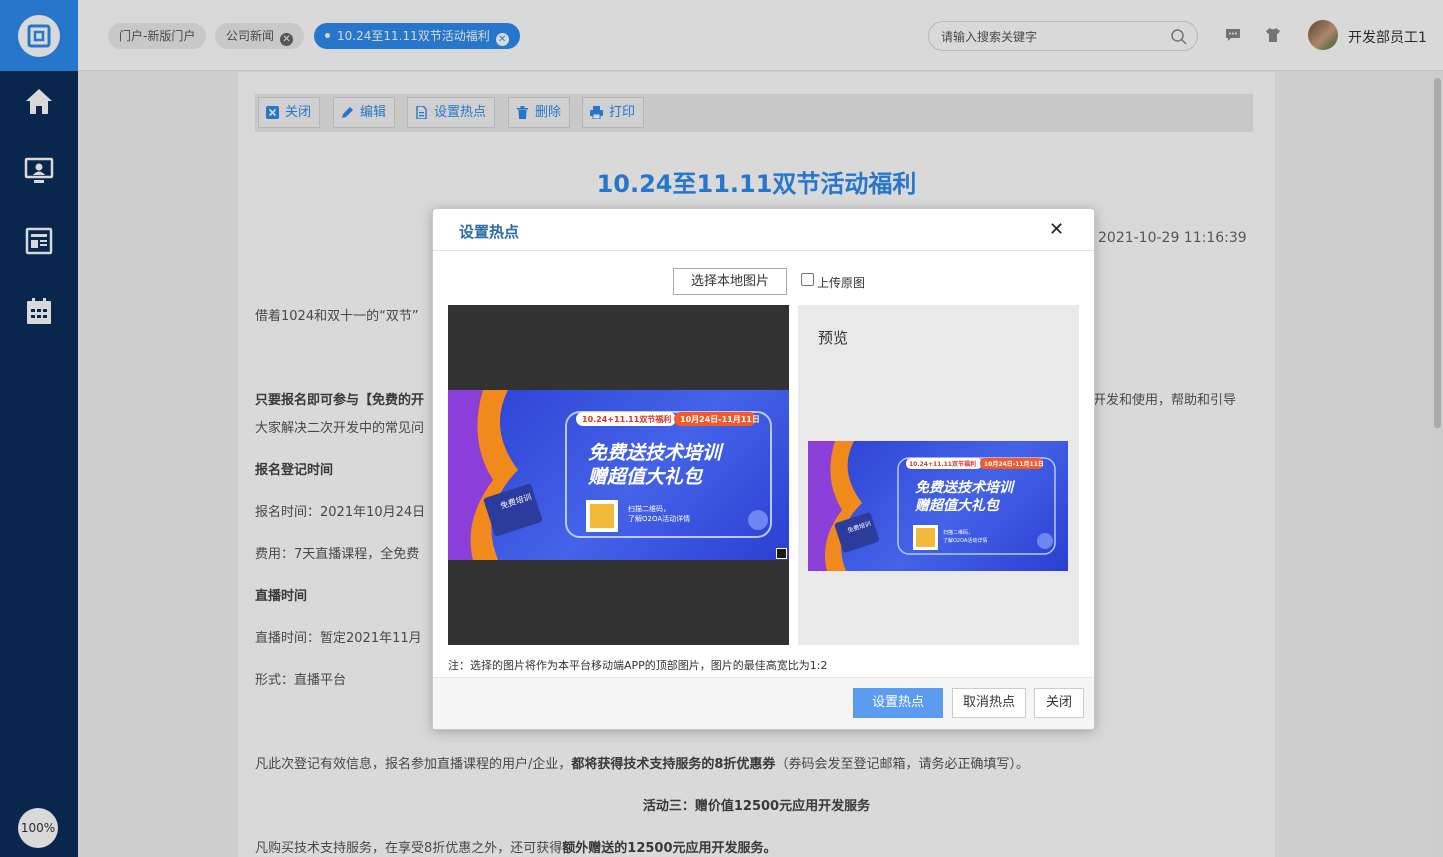 The width and height of the screenshot is (1443, 857). What do you see at coordinates (1014, 464) in the screenshot?
I see `preview-tag-right: 10月24日-11月11日` at bounding box center [1014, 464].